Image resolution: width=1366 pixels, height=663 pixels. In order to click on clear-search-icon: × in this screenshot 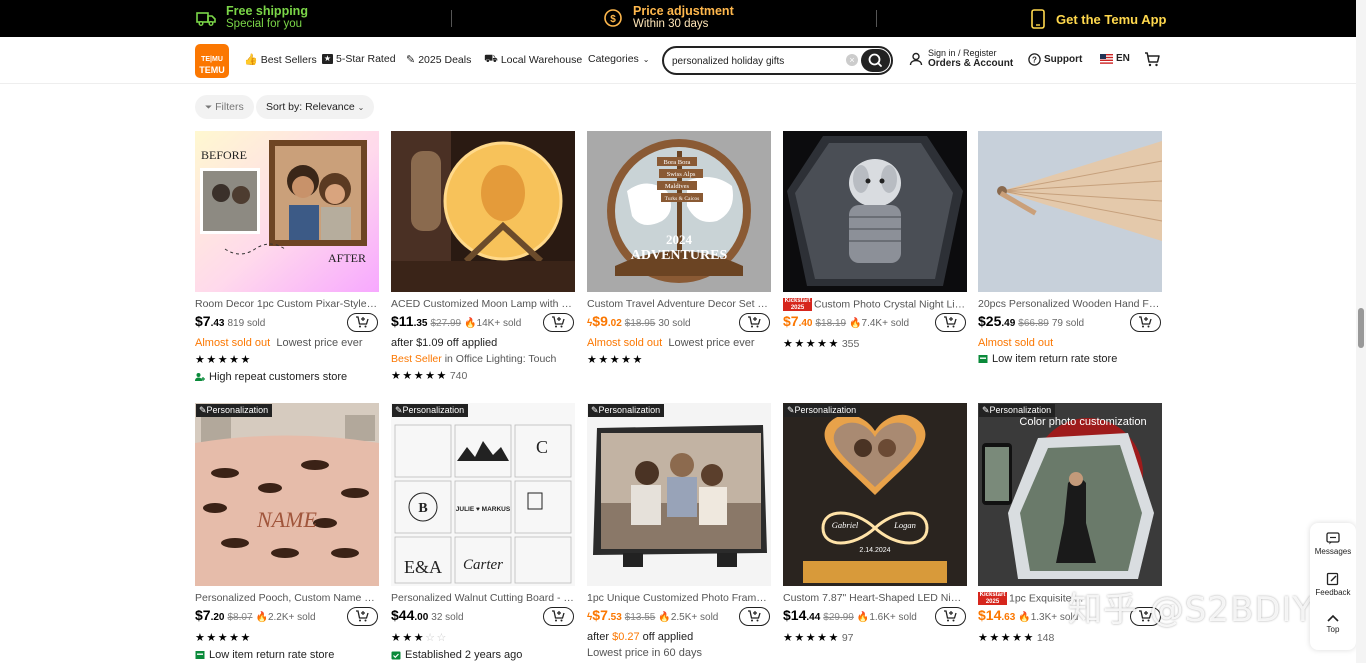, I will do `click(852, 60)`.